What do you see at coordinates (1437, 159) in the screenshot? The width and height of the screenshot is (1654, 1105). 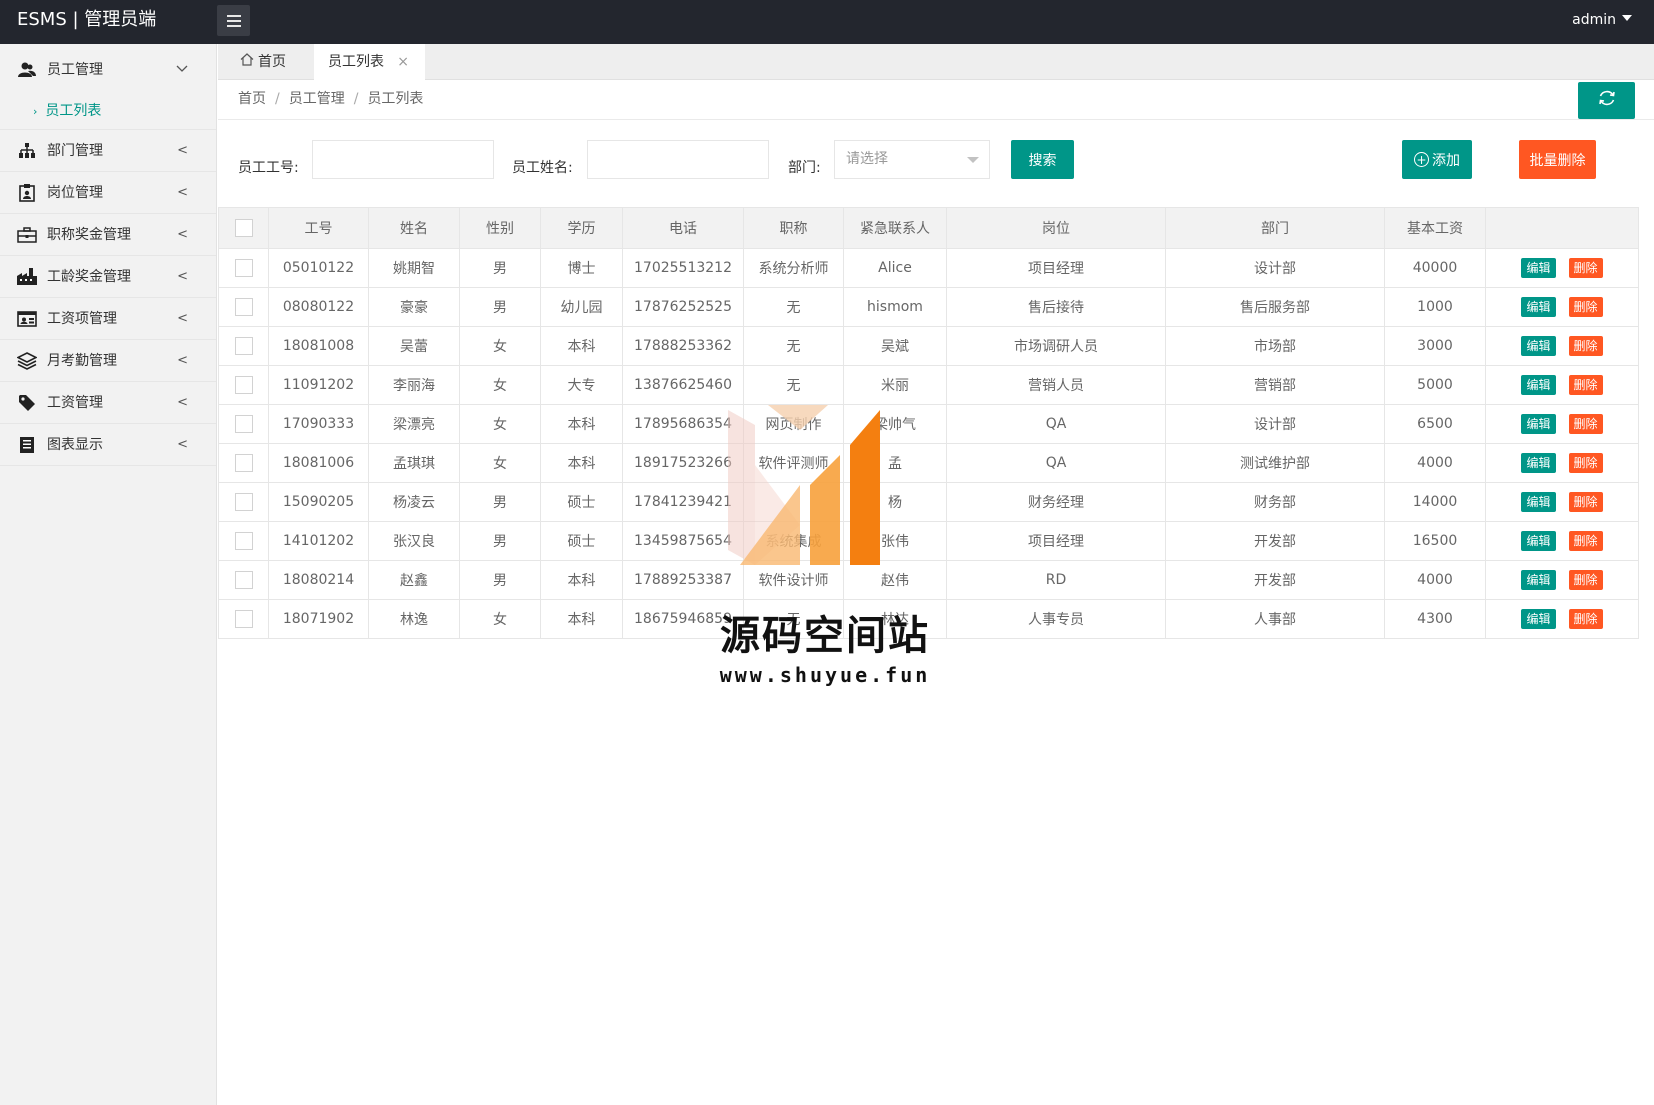 I see `add-button: + 添加` at bounding box center [1437, 159].